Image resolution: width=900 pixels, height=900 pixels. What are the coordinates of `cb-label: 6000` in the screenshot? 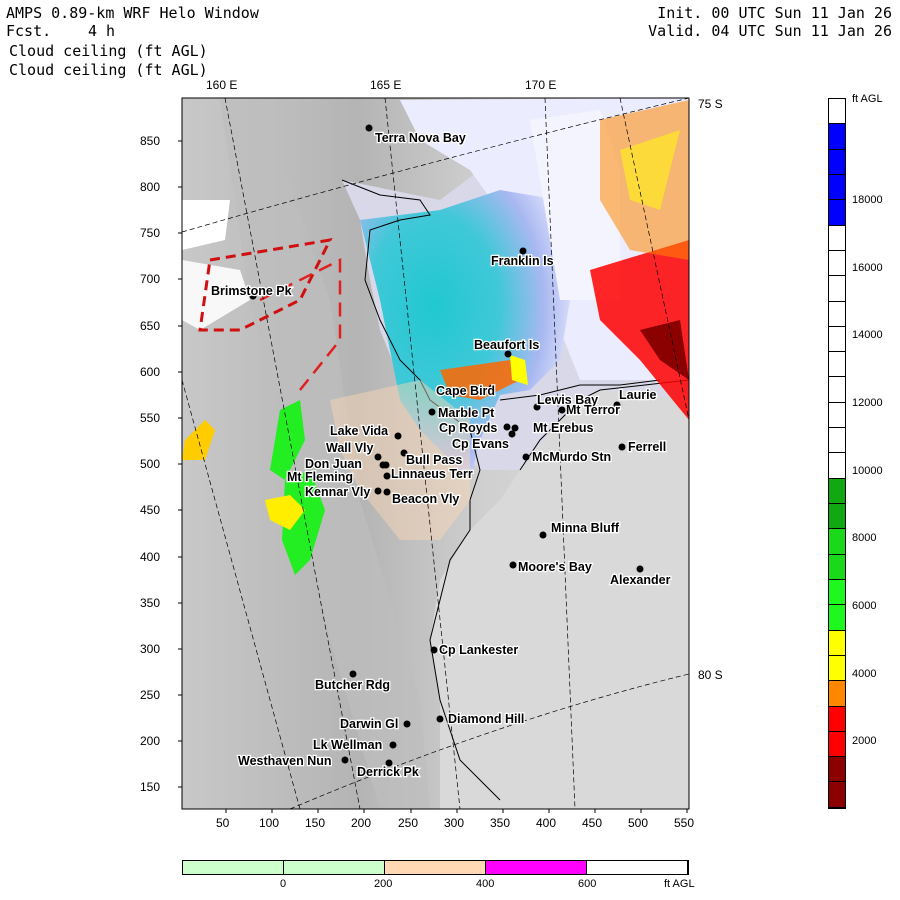 It's located at (864, 606).